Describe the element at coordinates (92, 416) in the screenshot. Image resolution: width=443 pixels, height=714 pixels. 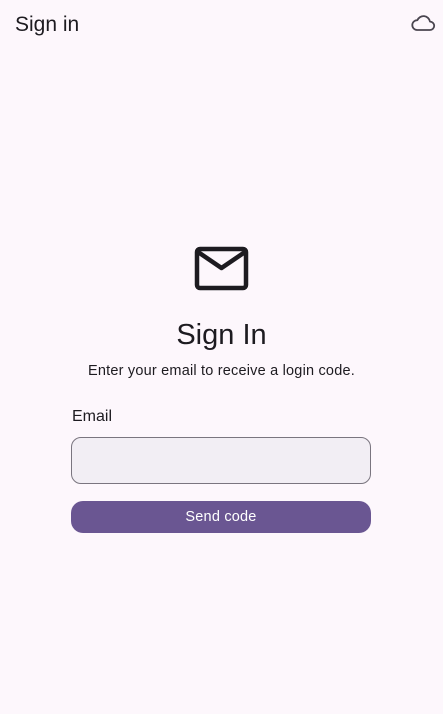
I see `email-label: Email` at that location.